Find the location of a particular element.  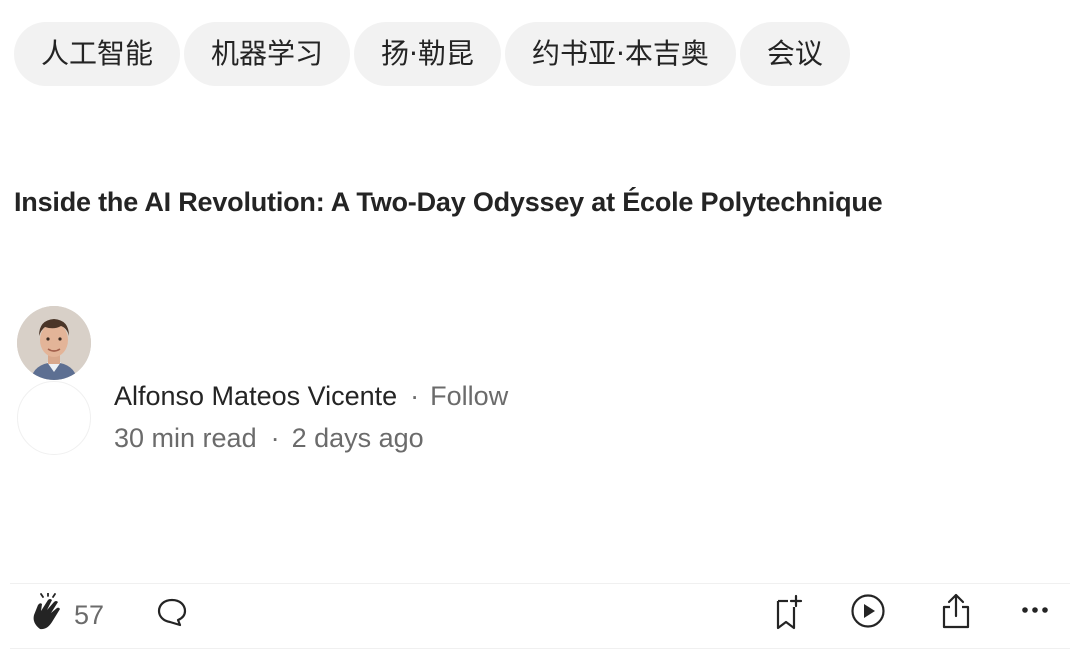

clap-count: 57 is located at coordinates (89, 615).